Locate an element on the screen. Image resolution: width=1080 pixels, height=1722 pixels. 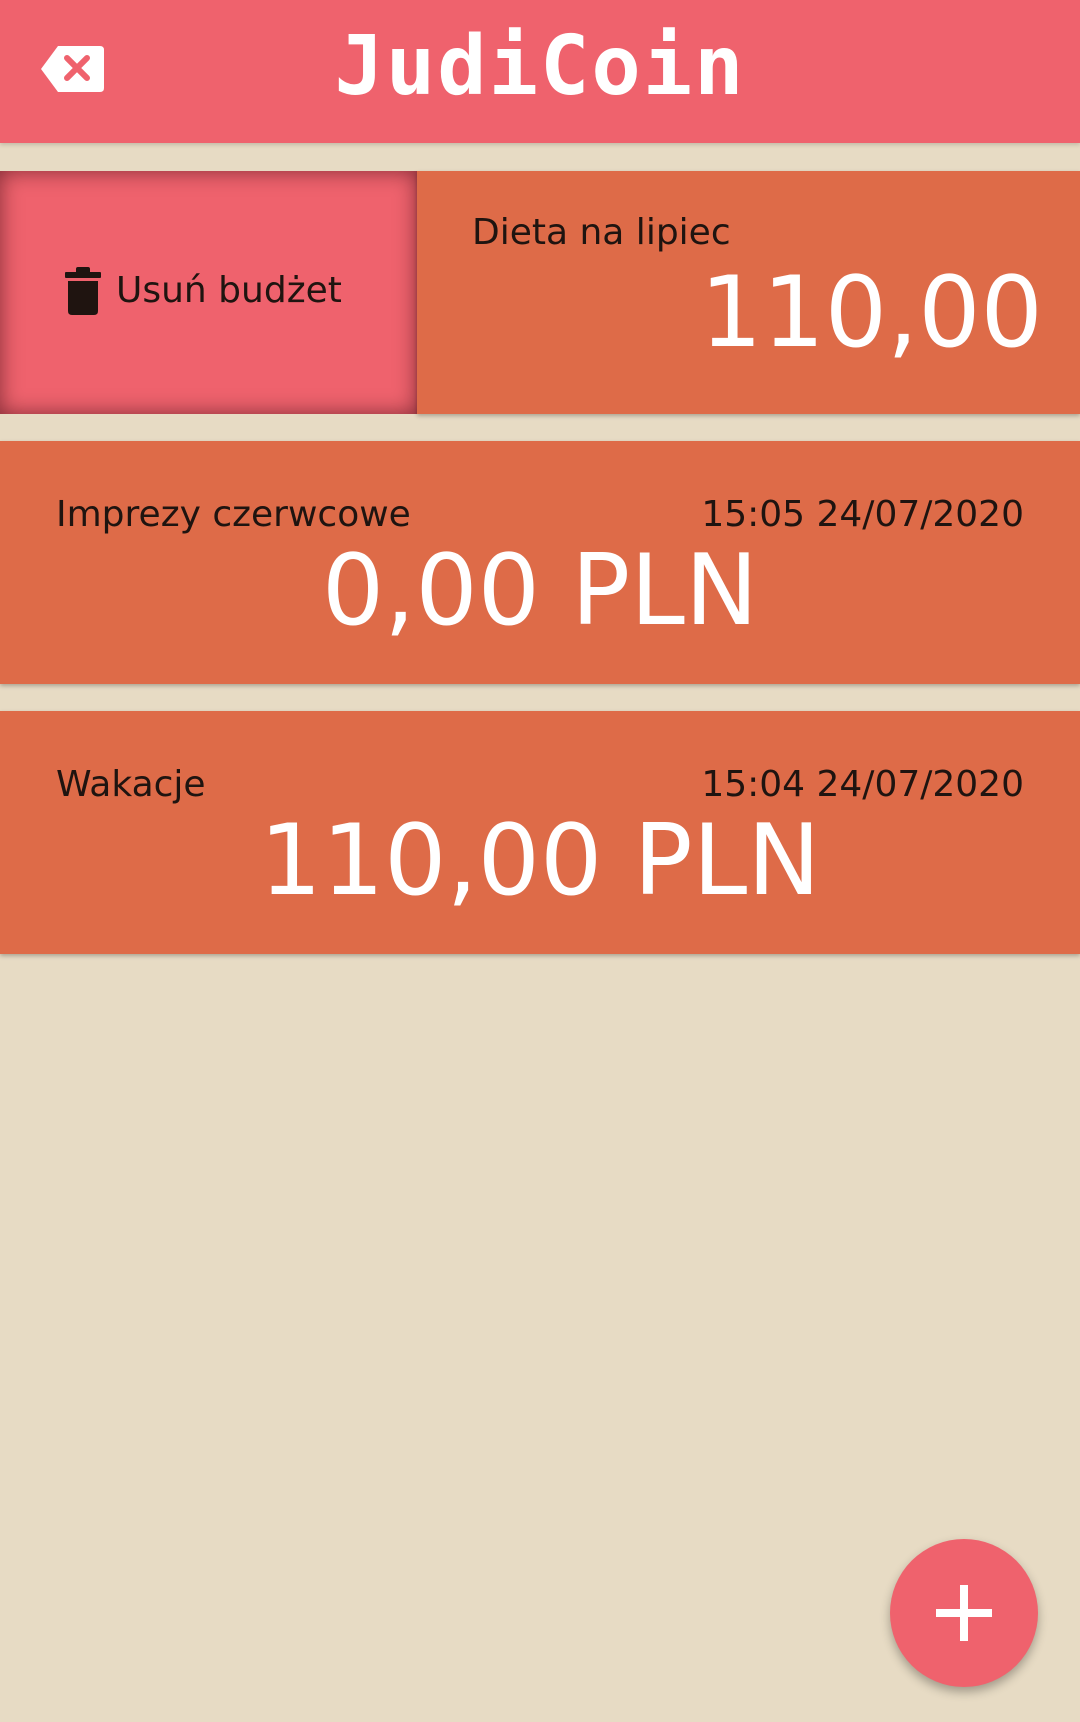
app-title: JudiCoin is located at coordinates (540, 66).